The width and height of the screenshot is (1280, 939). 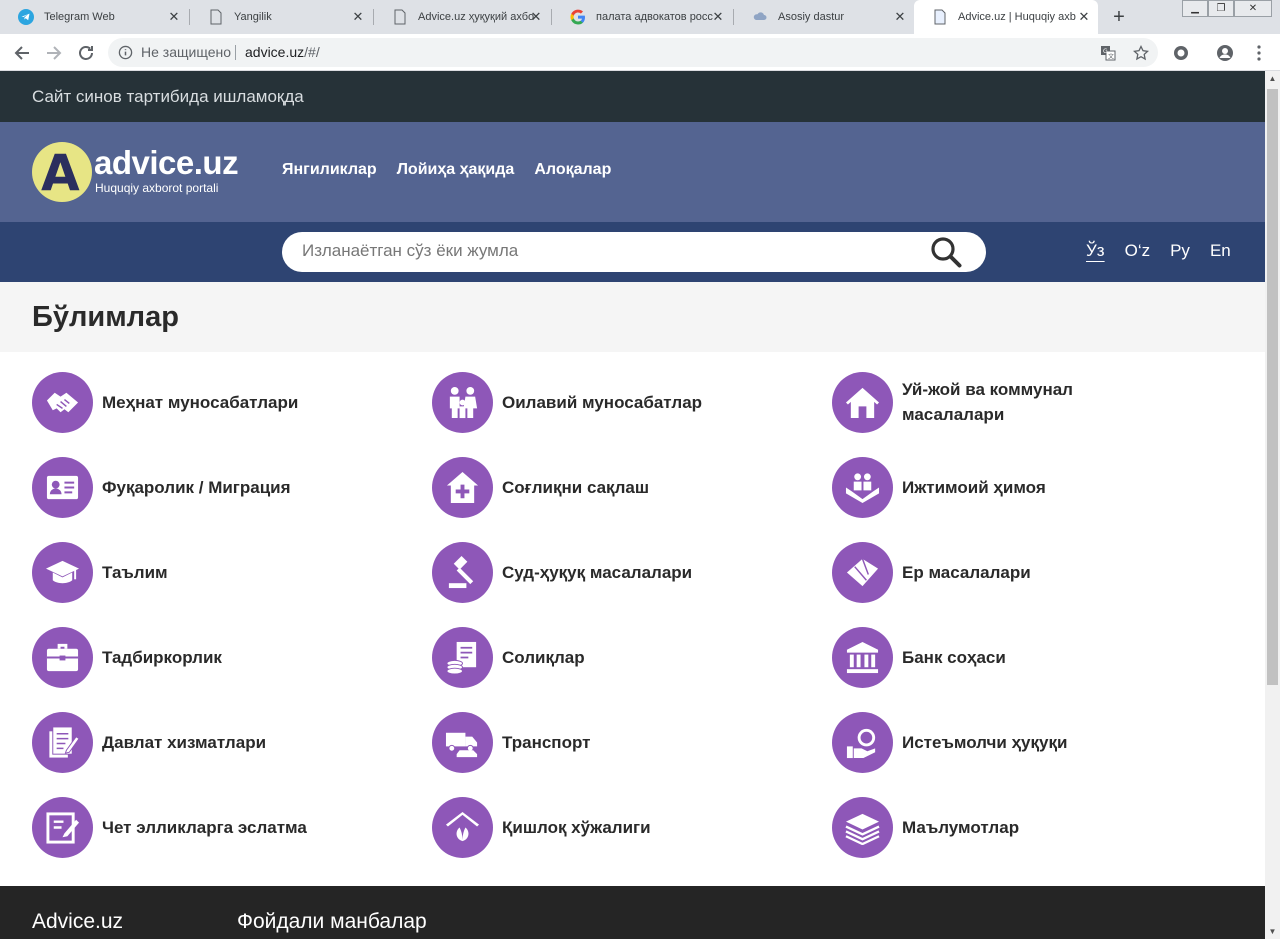 What do you see at coordinates (575, 487) in the screenshot?
I see `section-label: Соғлиқни сақлаш` at bounding box center [575, 487].